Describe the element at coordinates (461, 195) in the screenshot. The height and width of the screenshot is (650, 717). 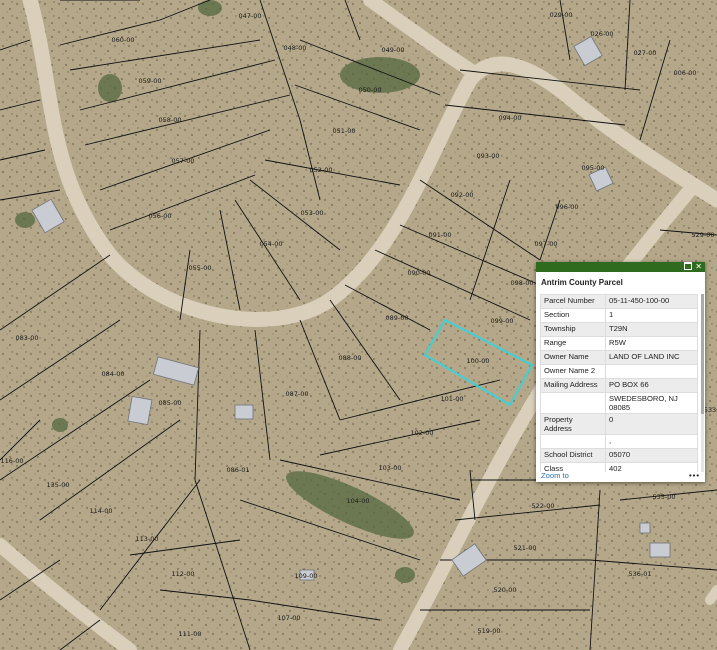
I see `parcel-label: 092-00` at that location.